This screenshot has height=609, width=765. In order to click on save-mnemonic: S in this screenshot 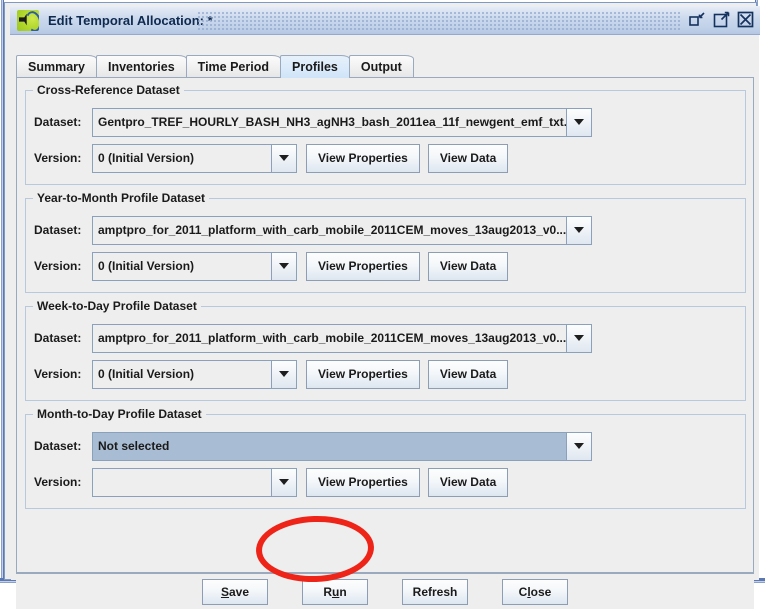, I will do `click(224, 591)`.